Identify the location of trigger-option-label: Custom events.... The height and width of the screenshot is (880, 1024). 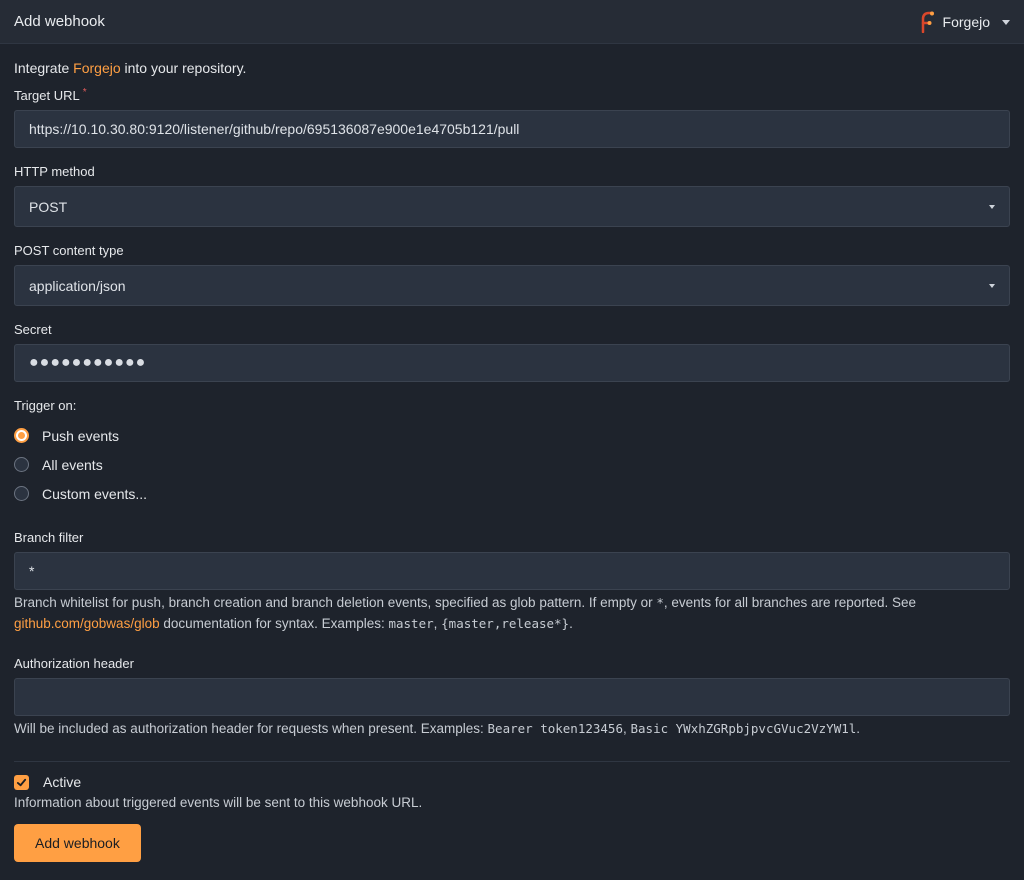
(95, 493).